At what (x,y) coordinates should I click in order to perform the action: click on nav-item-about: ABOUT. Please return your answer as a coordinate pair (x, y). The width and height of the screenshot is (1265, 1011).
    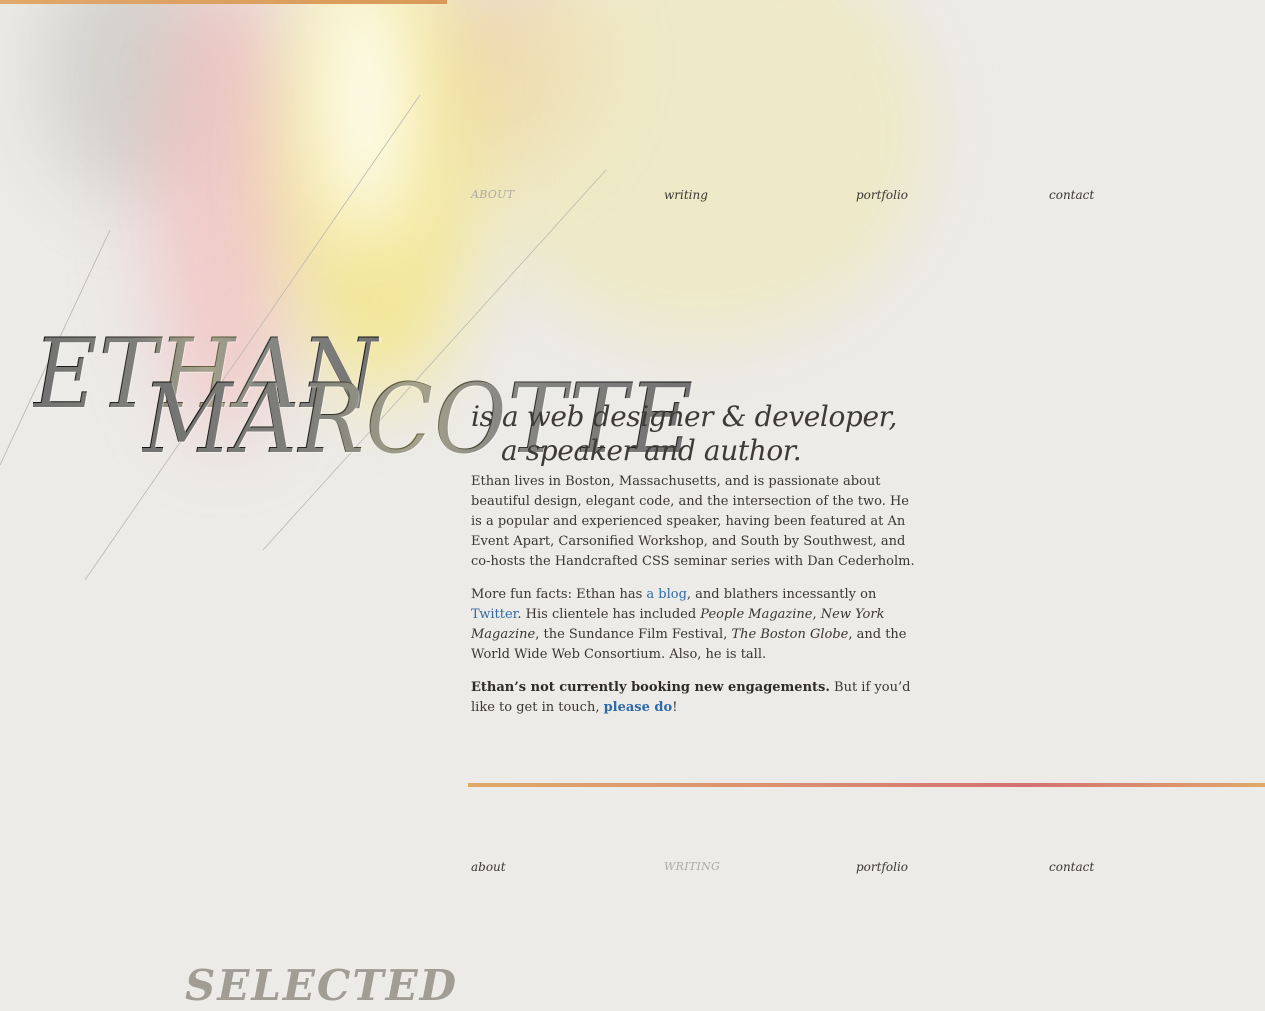
    Looking at the image, I should click on (492, 194).